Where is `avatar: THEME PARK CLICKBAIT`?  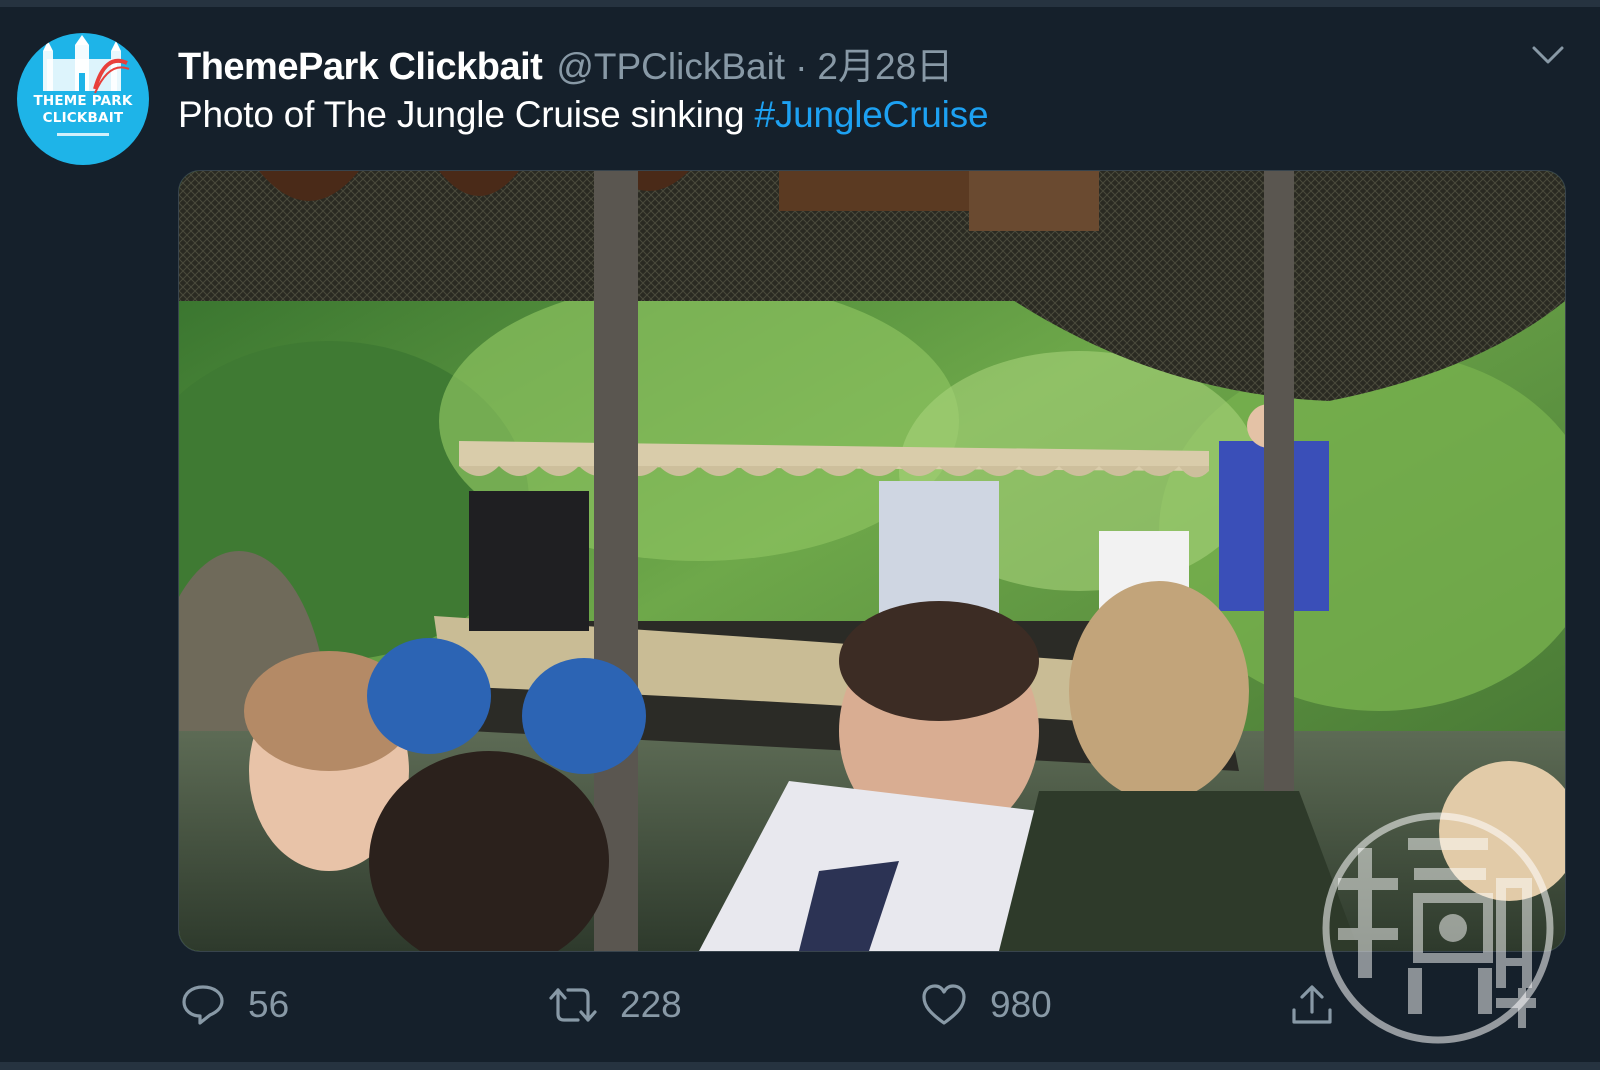 avatar: THEME PARK CLICKBAIT is located at coordinates (83, 99).